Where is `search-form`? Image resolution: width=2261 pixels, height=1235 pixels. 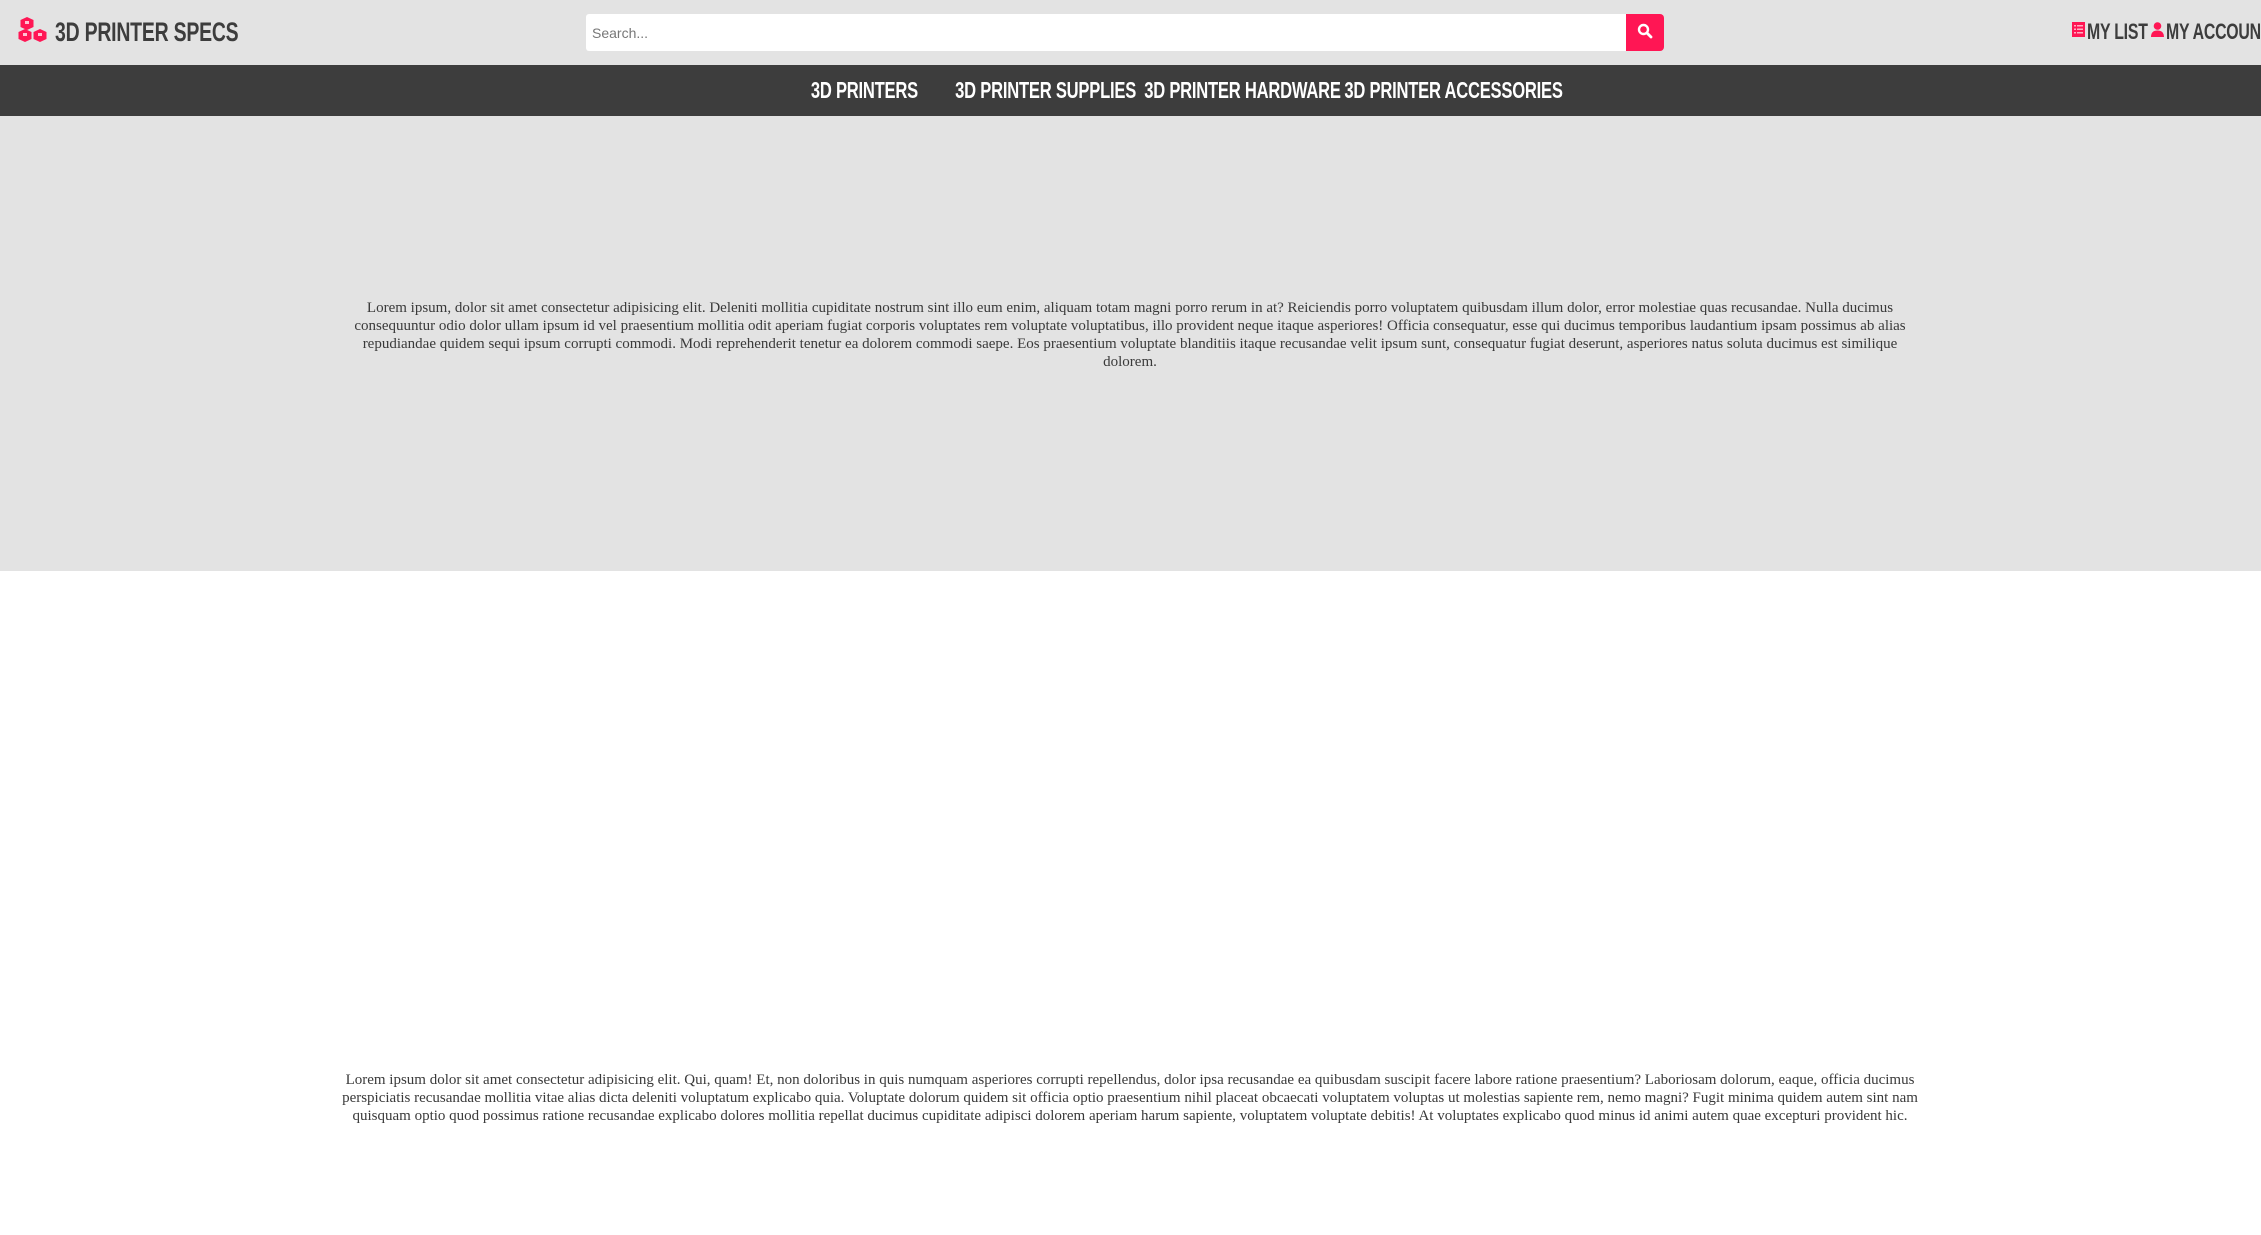 search-form is located at coordinates (1125, 32).